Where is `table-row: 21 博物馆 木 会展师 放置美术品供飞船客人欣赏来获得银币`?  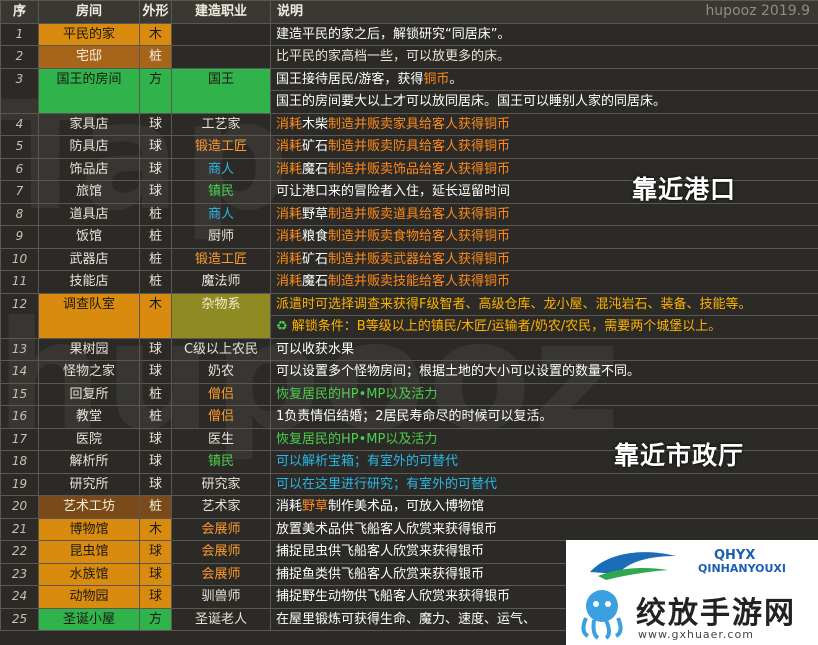
table-row: 21 博物馆 木 会展师 放置美术品供飞船客人欣赏来获得银币 is located at coordinates (409, 529).